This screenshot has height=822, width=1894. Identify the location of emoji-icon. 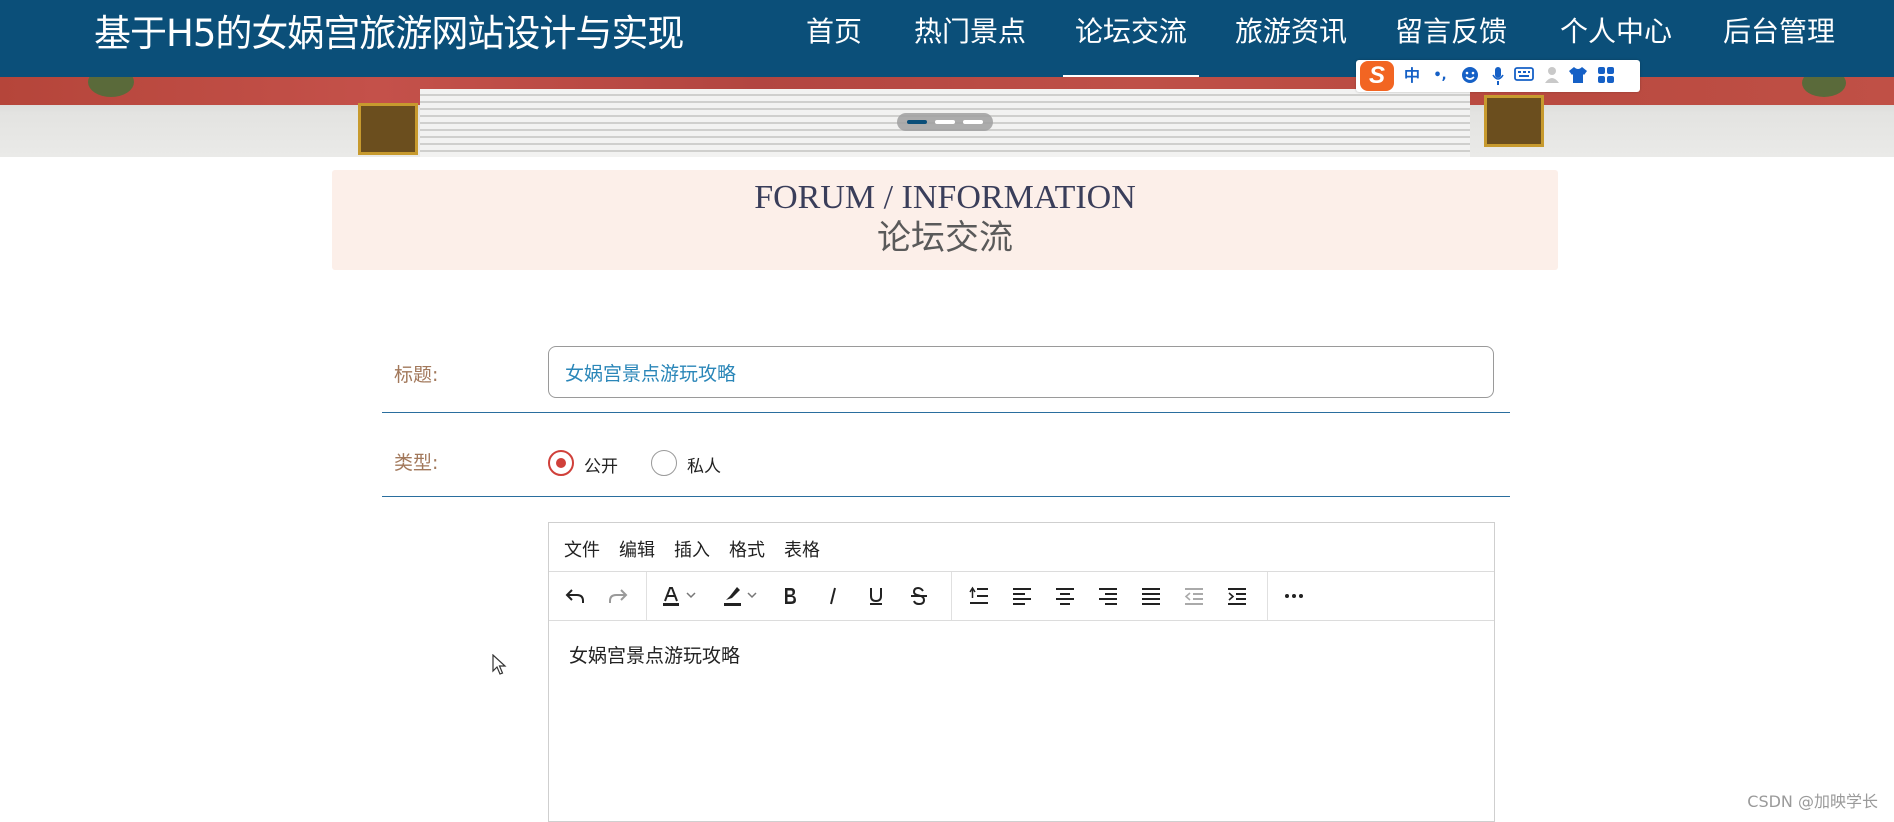
(1470, 76).